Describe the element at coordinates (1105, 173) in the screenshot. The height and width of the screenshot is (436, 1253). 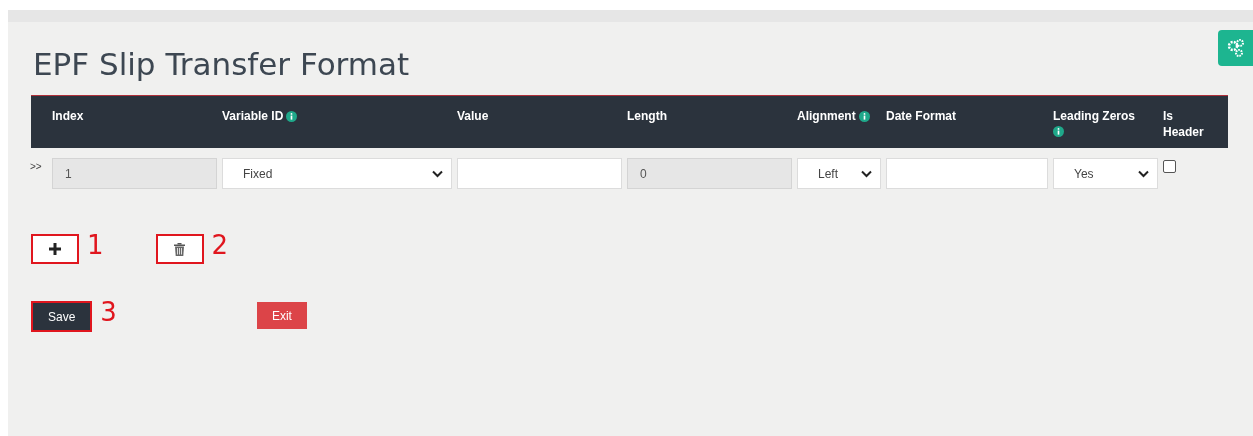
I see `dropdown-select: Yes` at that location.